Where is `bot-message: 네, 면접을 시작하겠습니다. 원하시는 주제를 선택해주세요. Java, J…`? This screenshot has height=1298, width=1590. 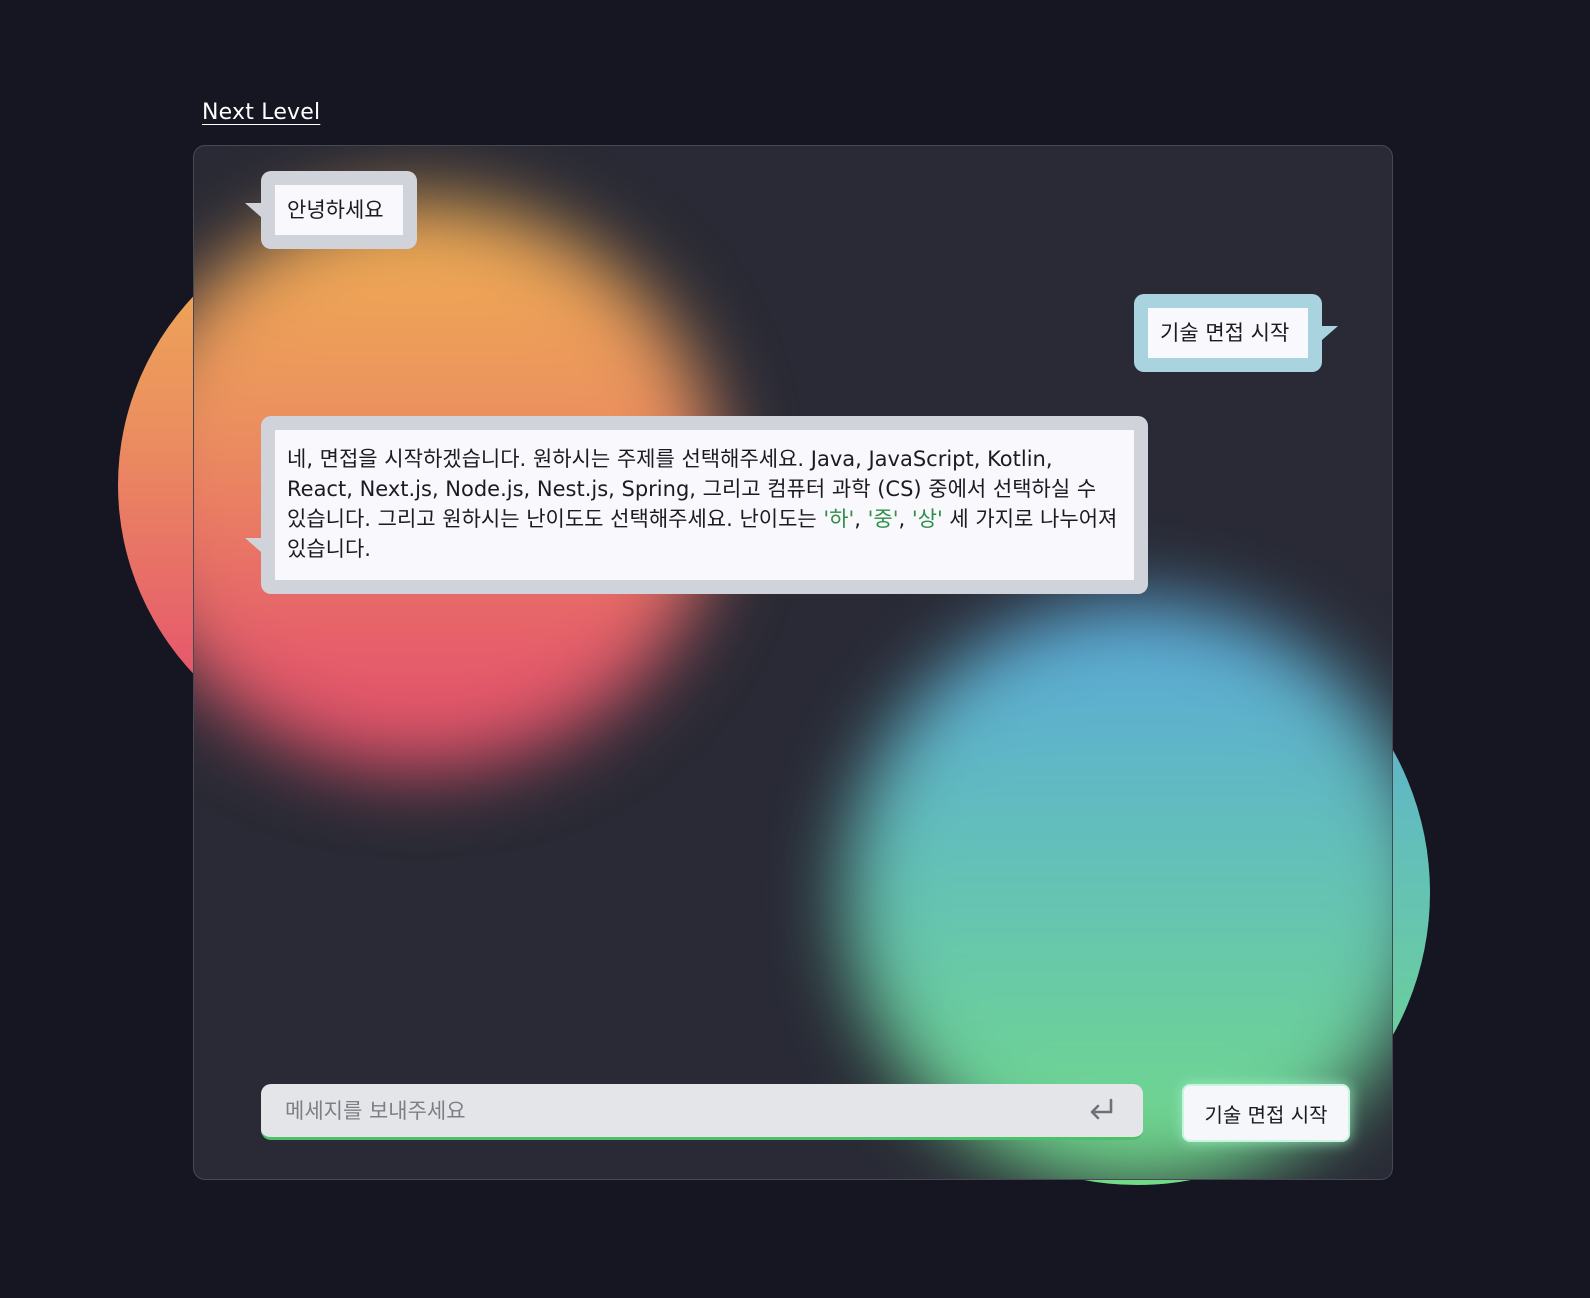 bot-message: 네, 면접을 시작하겠습니다. 원하시는 주제를 선택해주세요. Java, J… is located at coordinates (696, 505).